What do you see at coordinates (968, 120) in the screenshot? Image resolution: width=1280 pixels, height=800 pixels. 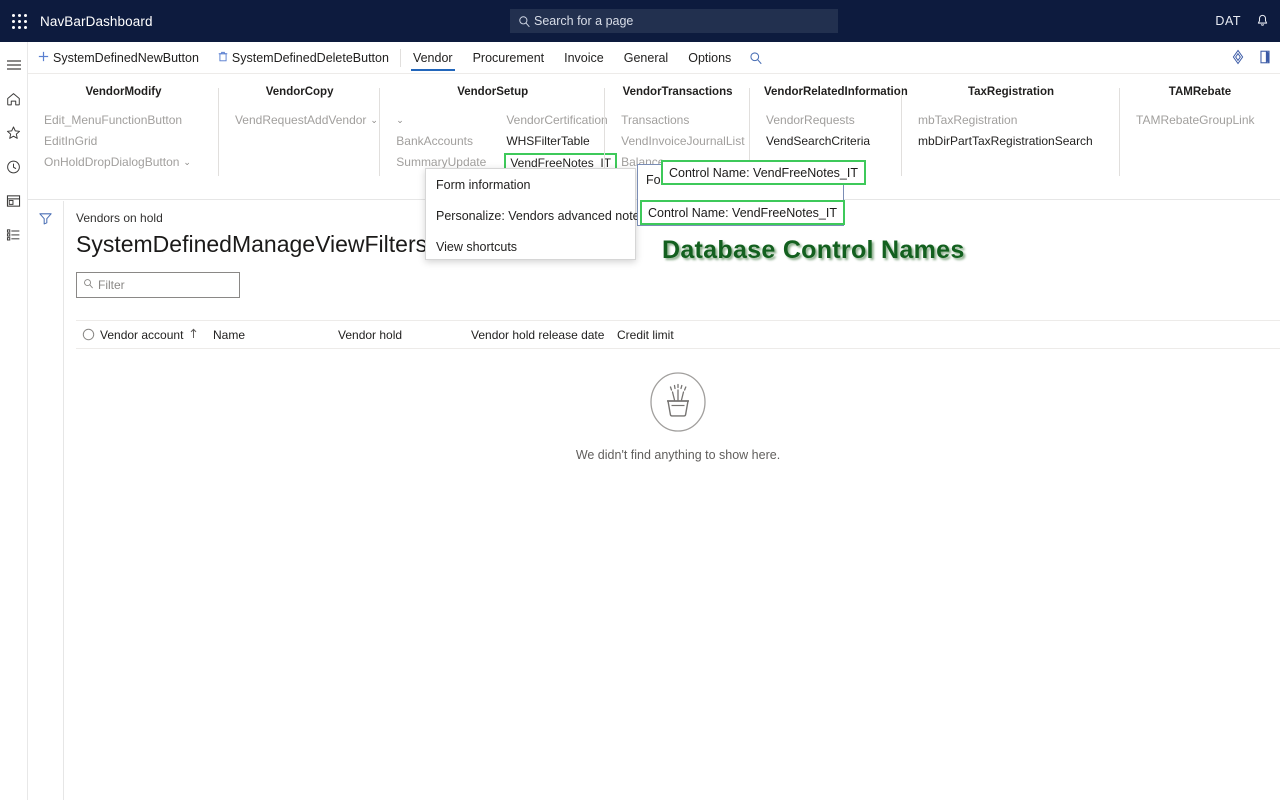 I see `ribbon-command-label: mbTaxRegistration` at bounding box center [968, 120].